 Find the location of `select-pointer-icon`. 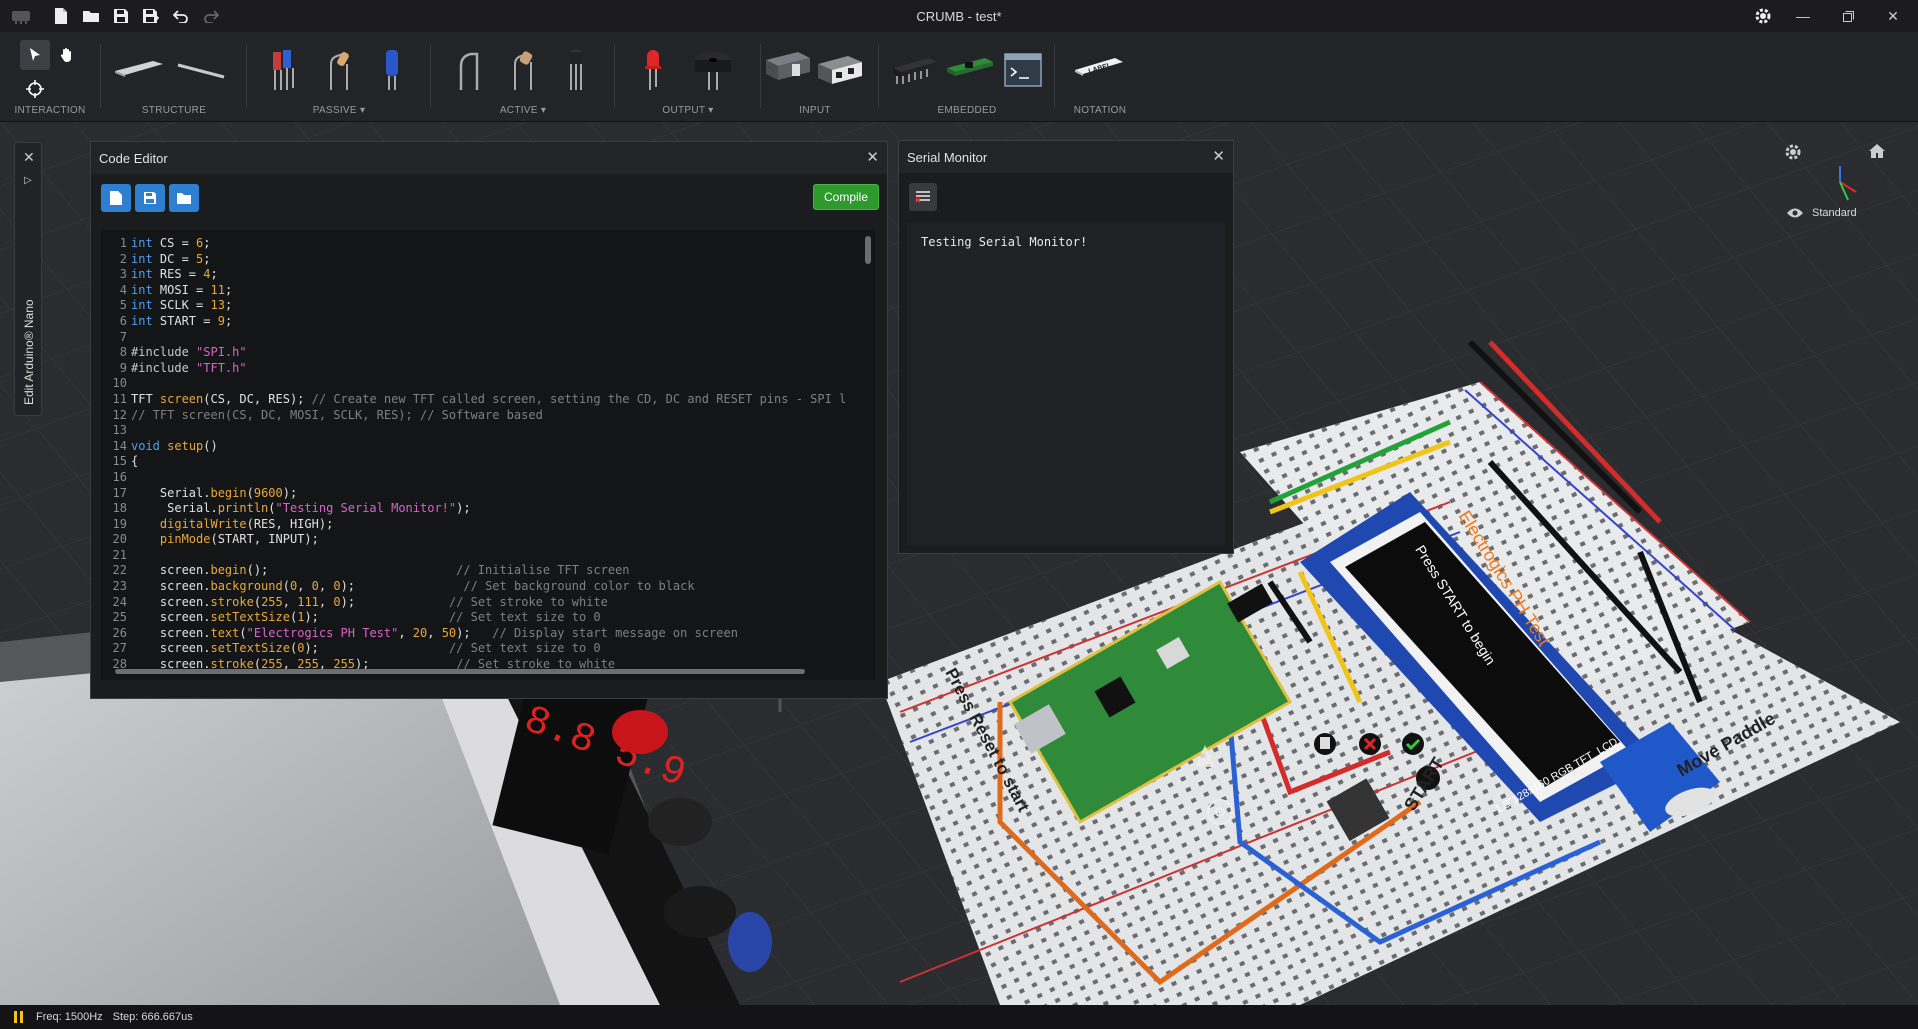

select-pointer-icon is located at coordinates (35, 55).